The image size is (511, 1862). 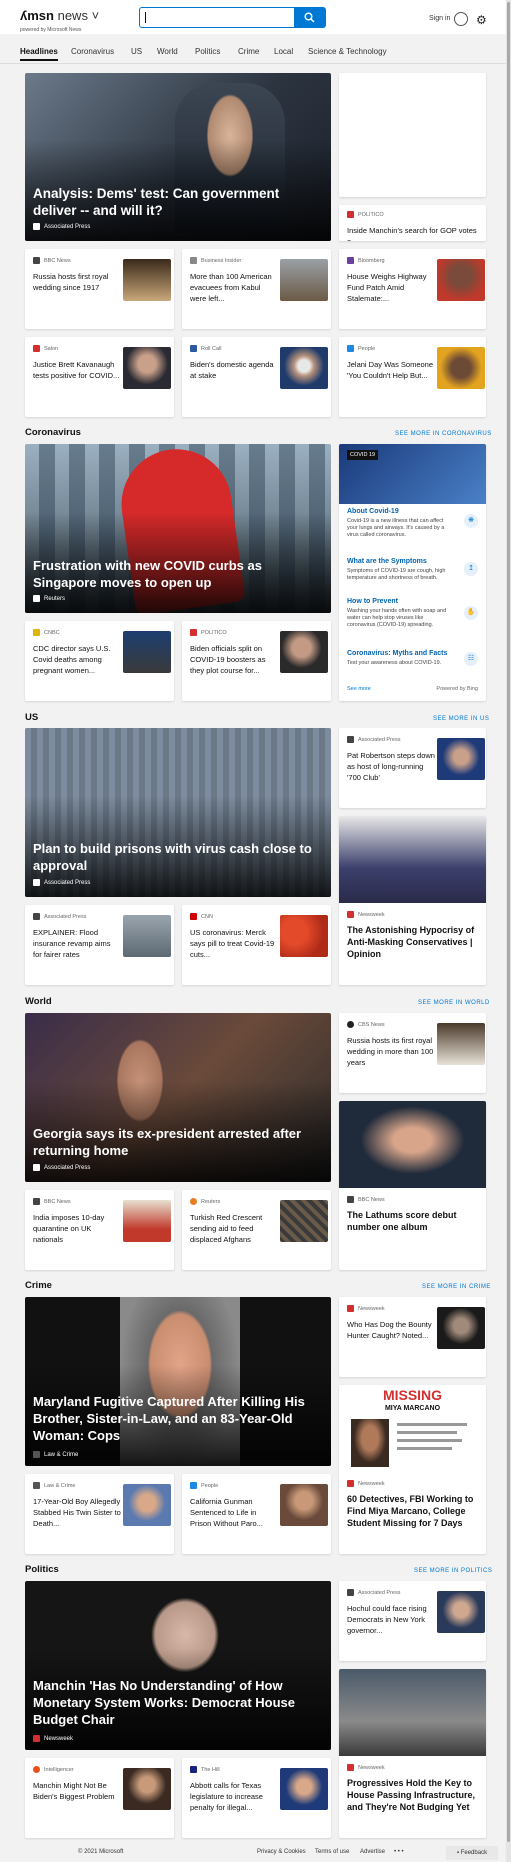 I want to click on avatar-icon, so click(x=461, y=19).